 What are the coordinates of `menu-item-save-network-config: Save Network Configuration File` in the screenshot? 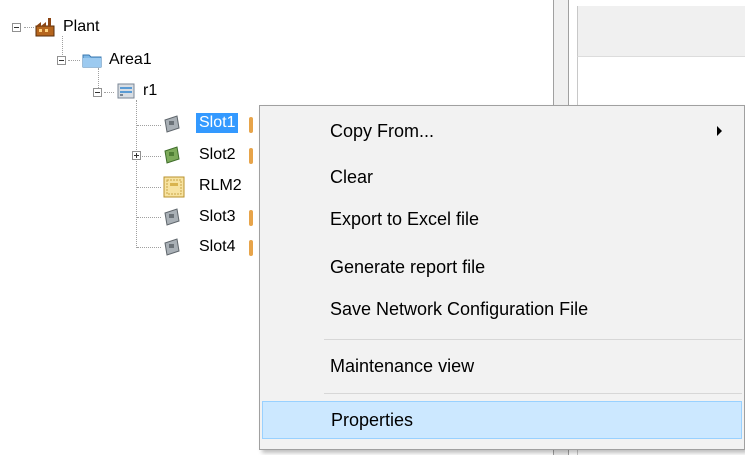 It's located at (502, 309).